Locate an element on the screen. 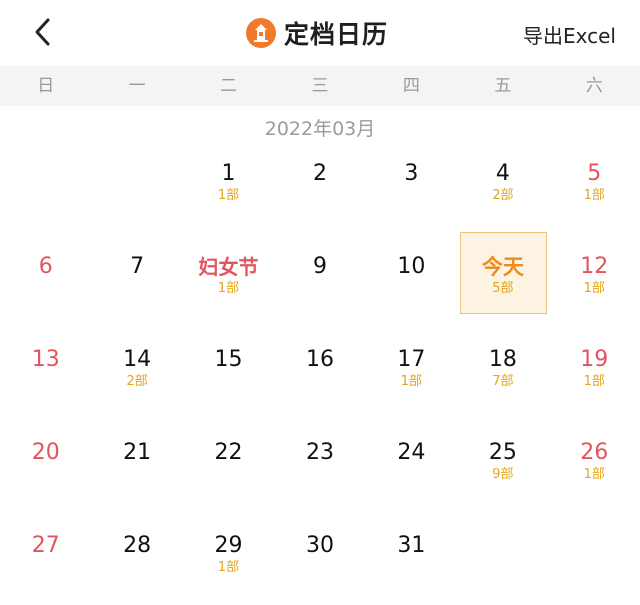  day-cell: 19 1部 is located at coordinates (594, 372).